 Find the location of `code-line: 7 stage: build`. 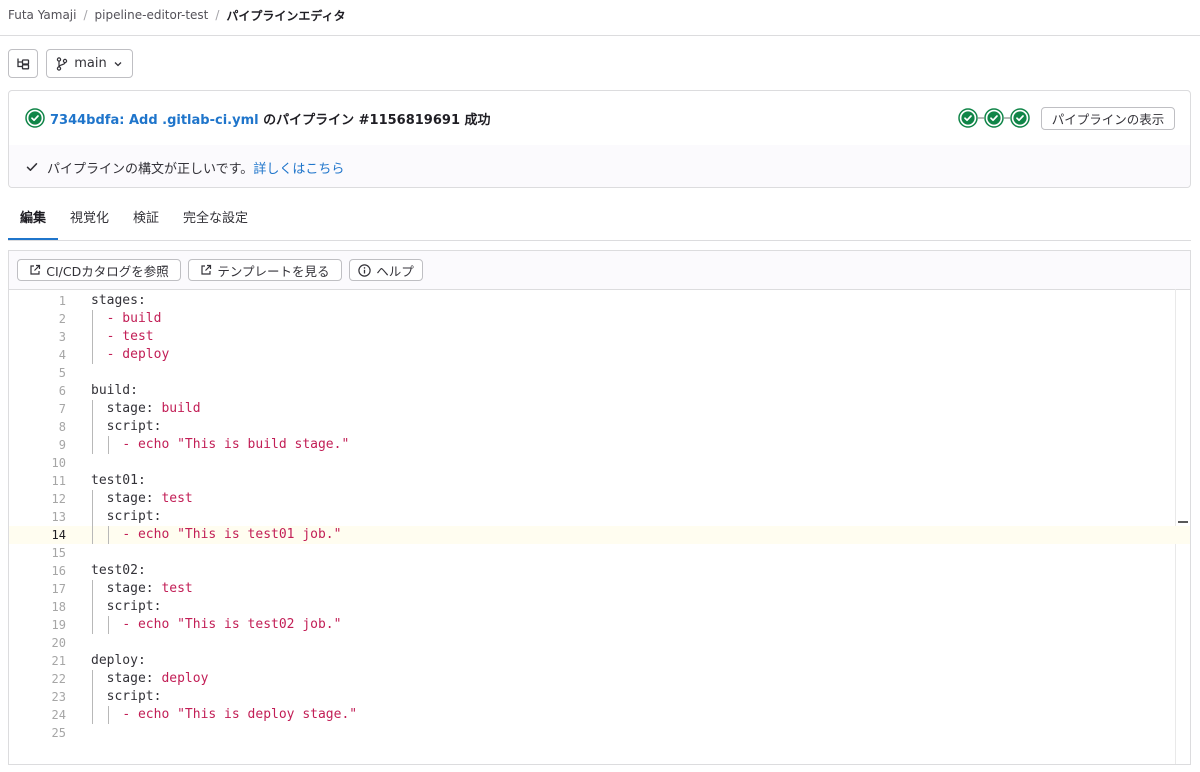

code-line: 7 stage: build is located at coordinates (599, 409).